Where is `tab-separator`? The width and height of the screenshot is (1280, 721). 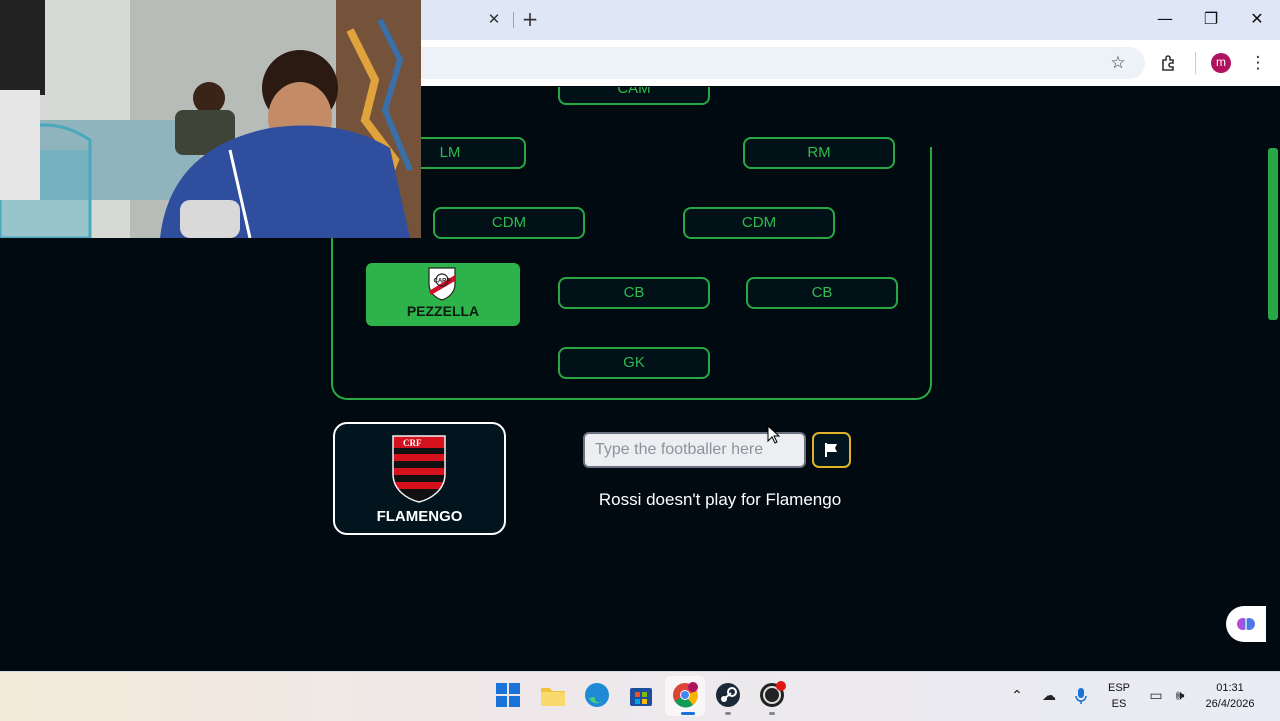
tab-separator is located at coordinates (513, 20).